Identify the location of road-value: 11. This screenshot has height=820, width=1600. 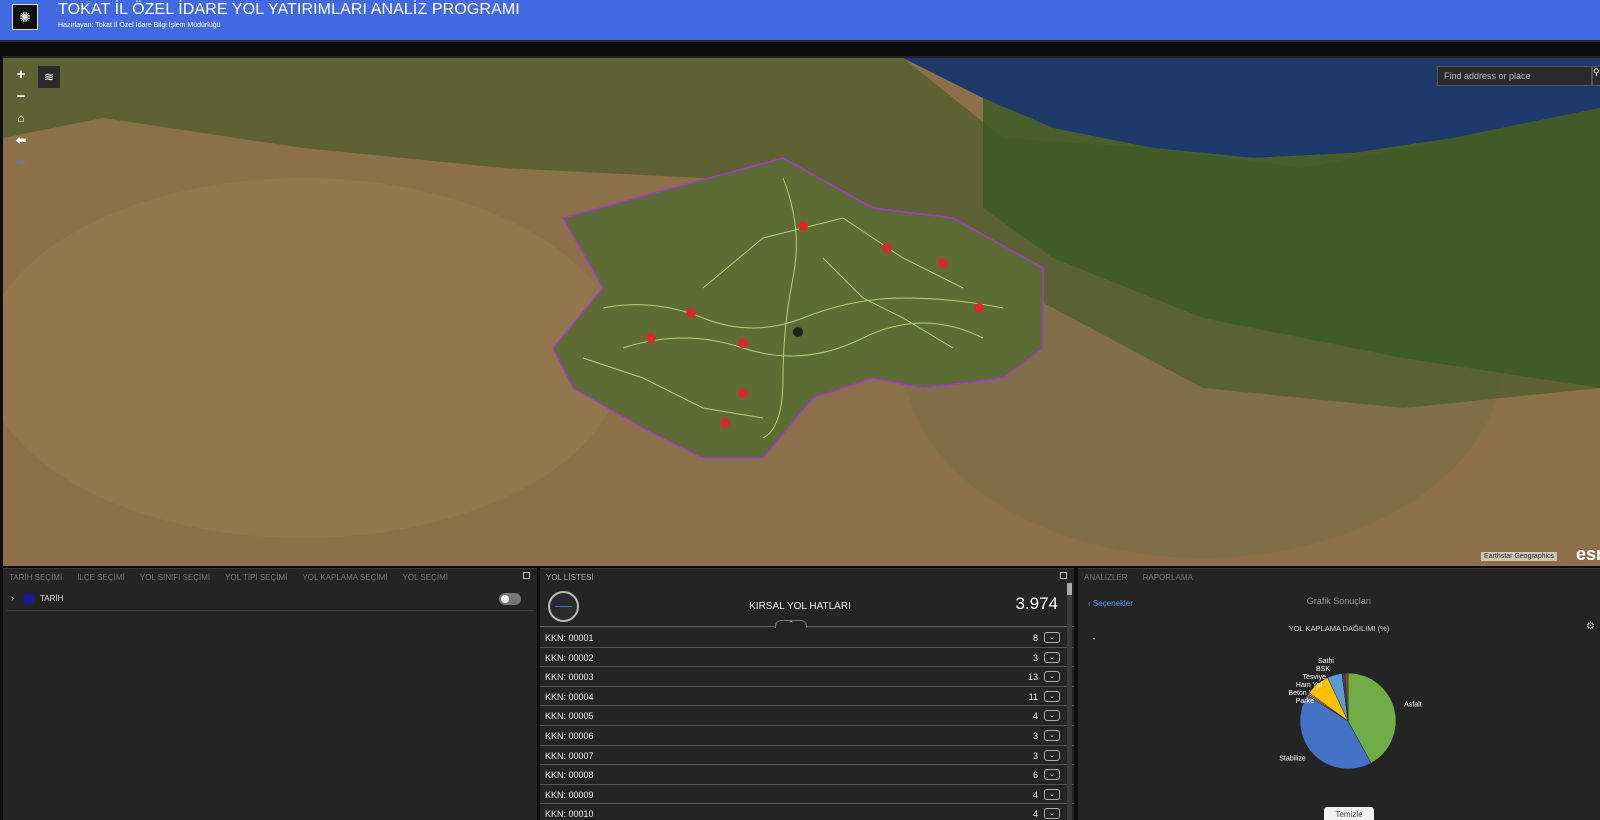
(1033, 696).